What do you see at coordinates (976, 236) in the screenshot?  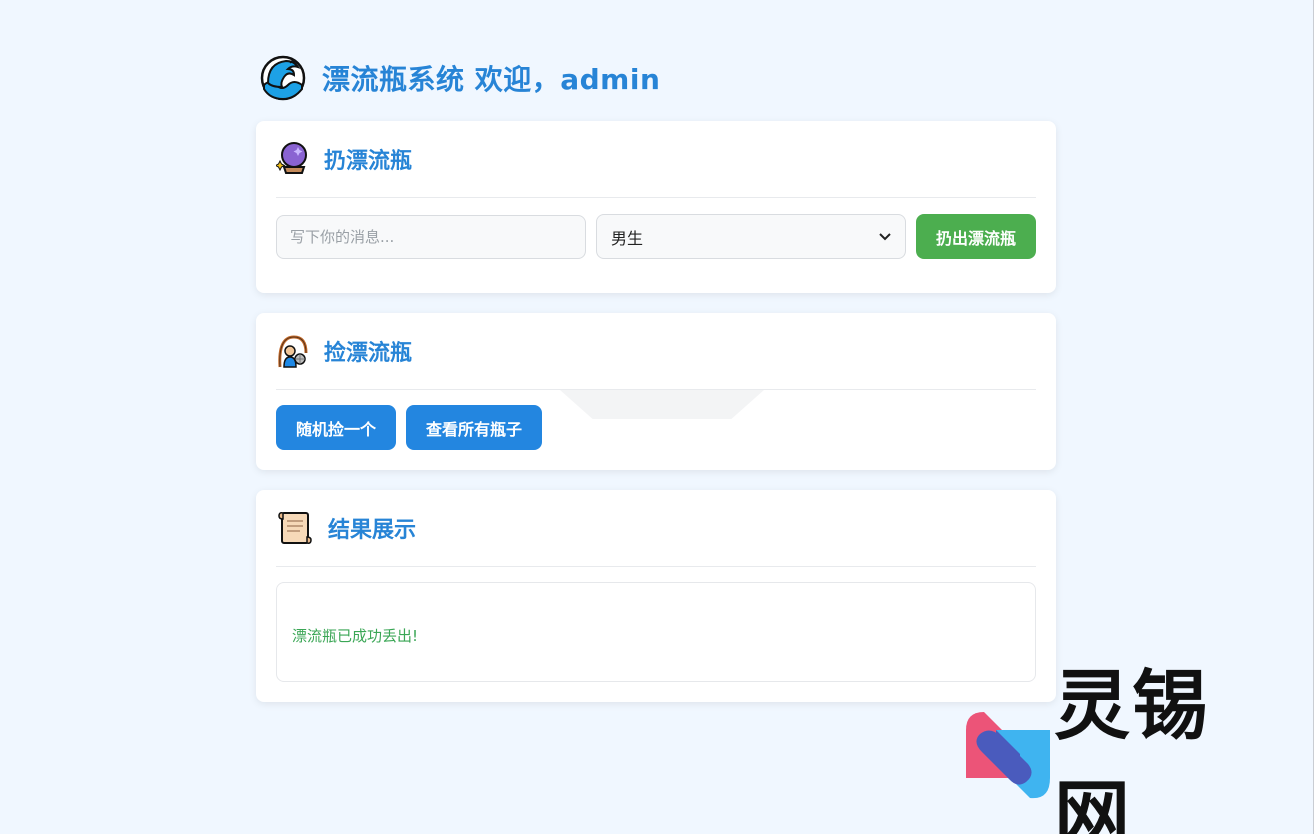 I see `throw-bottle-button: 扔出漂流瓶` at bounding box center [976, 236].